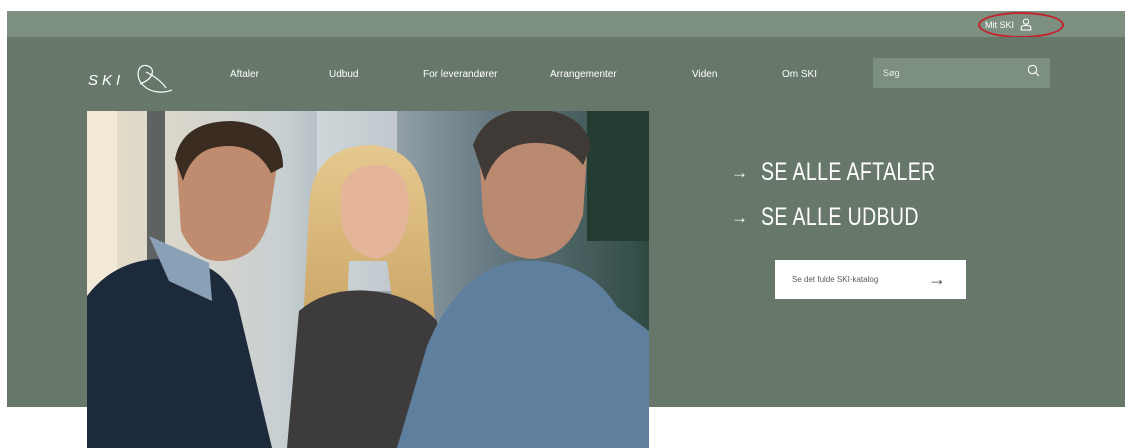 The image size is (1132, 448). Describe the element at coordinates (1033, 73) in the screenshot. I see `search-icon` at that location.